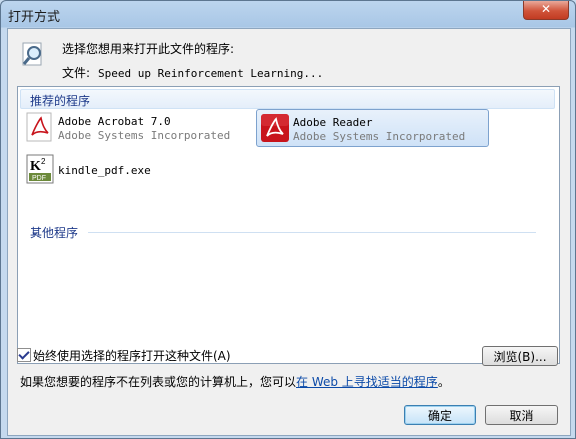 The image size is (576, 439). I want to click on svg-text: PDF, so click(39, 178).